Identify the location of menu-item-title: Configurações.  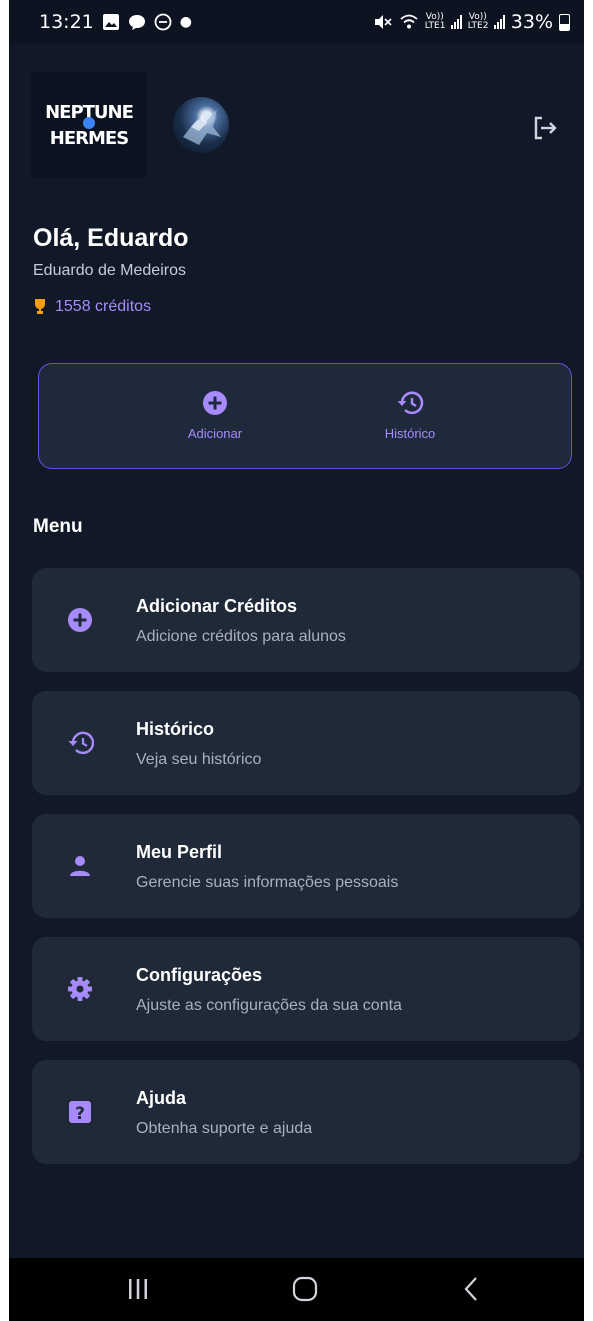
(199, 975).